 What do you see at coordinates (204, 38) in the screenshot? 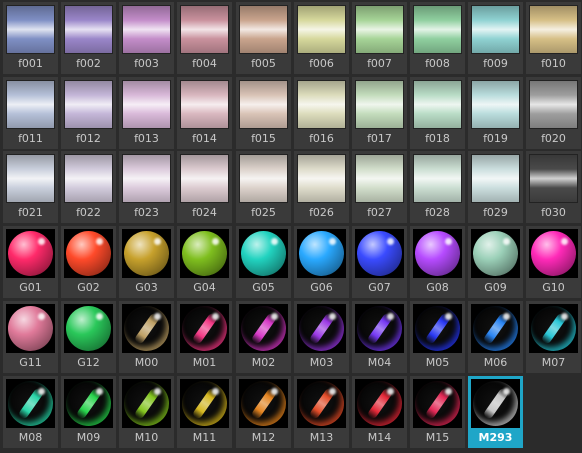
I see `material-swatch-f004: f004` at bounding box center [204, 38].